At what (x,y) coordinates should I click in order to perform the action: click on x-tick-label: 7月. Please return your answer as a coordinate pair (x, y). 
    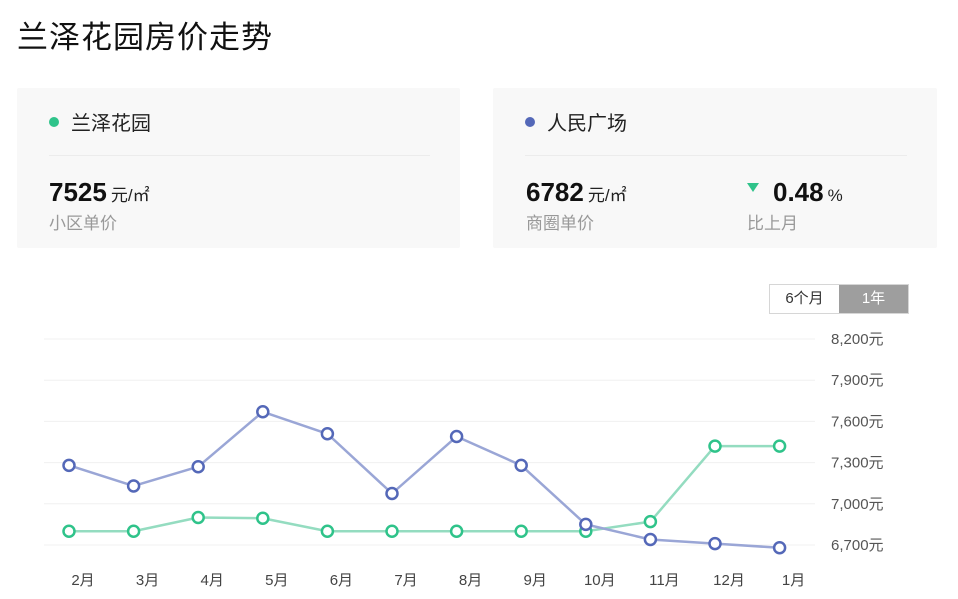
    Looking at the image, I should click on (405, 580).